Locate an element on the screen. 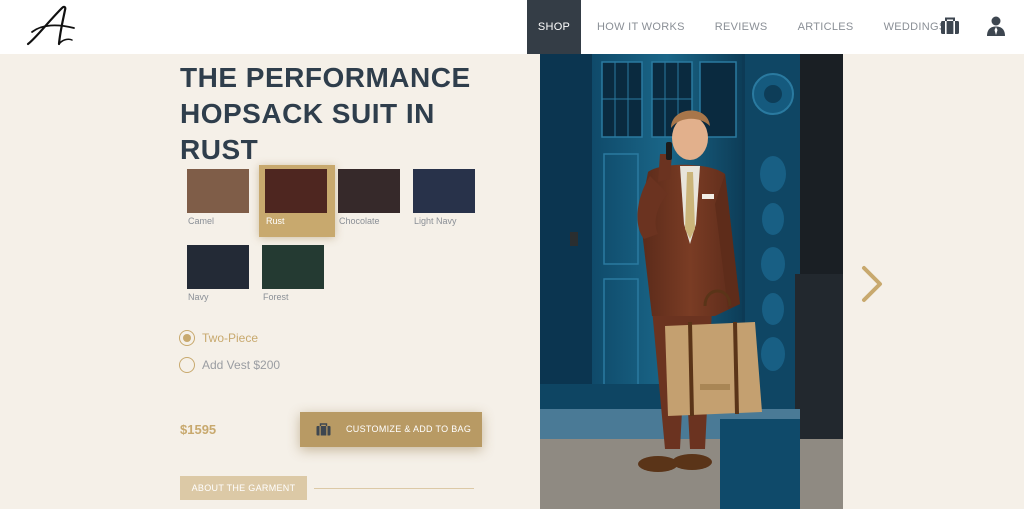 The width and height of the screenshot is (1024, 509). option-label: Add Vest $200 is located at coordinates (241, 365).